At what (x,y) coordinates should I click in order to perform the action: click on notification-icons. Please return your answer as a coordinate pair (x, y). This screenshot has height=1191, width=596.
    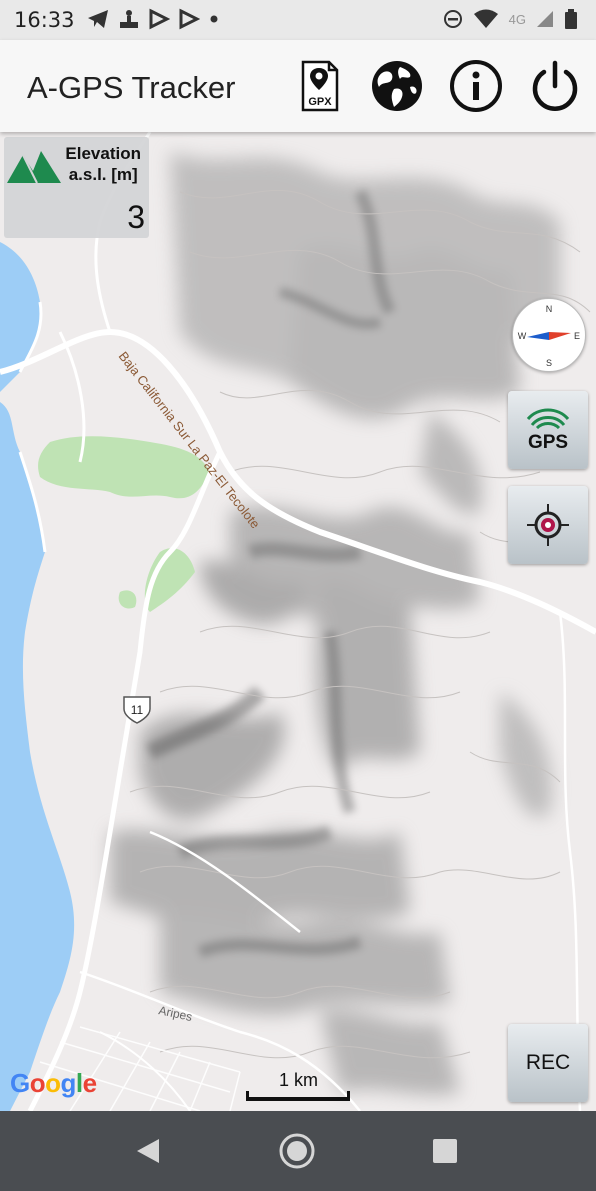
    Looking at the image, I should click on (153, 19).